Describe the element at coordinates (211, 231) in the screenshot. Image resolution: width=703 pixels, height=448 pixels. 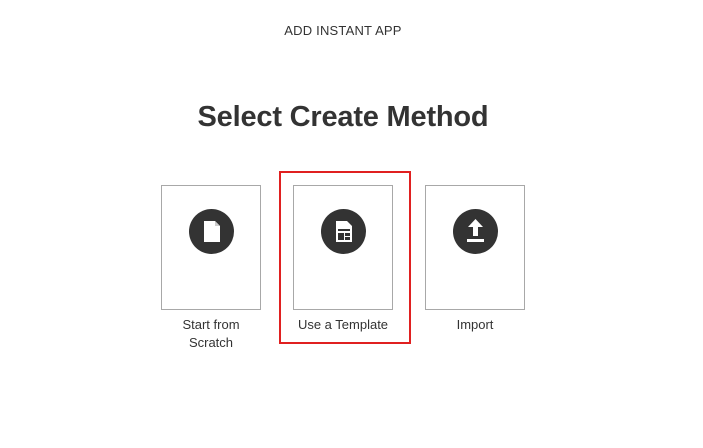
I see `document-icon` at that location.